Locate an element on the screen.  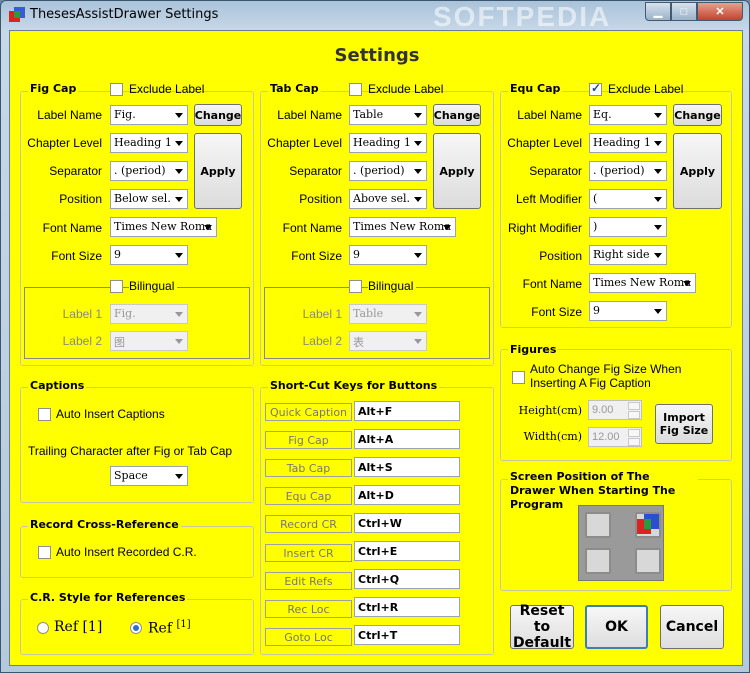
shortcut-key-input: Ctrl+R is located at coordinates (407, 607).